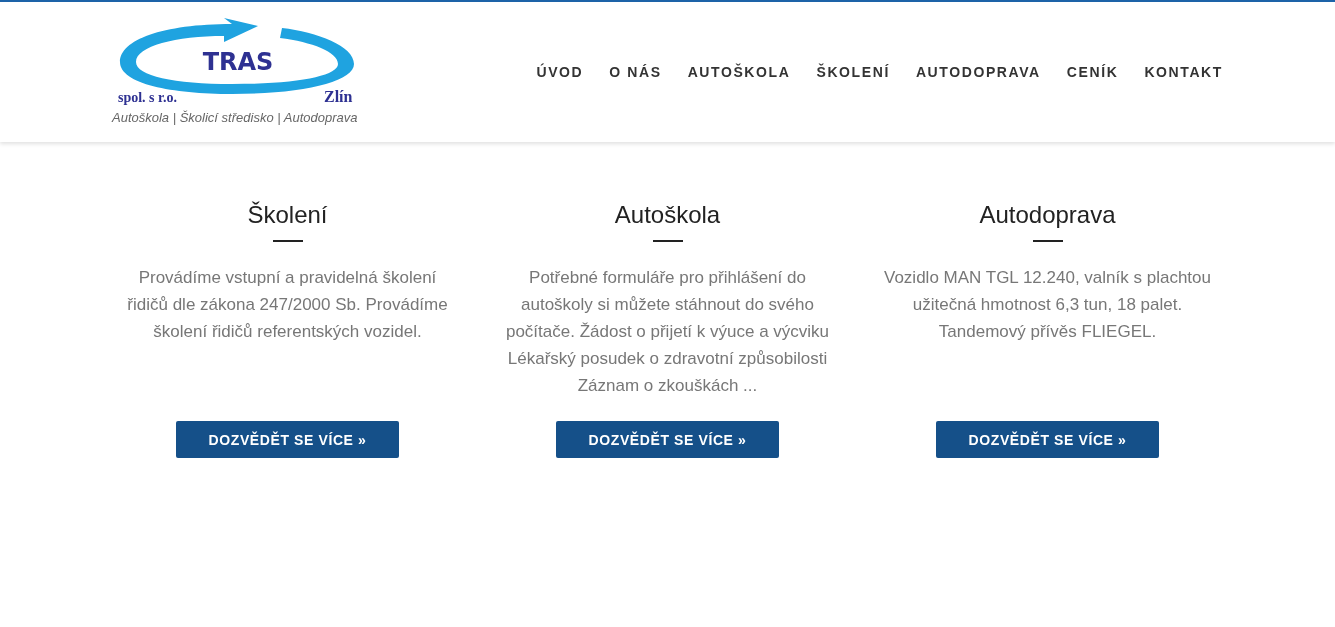 The height and width of the screenshot is (627, 1335). I want to click on nav-link: AUTOŠKOLA, so click(739, 72).